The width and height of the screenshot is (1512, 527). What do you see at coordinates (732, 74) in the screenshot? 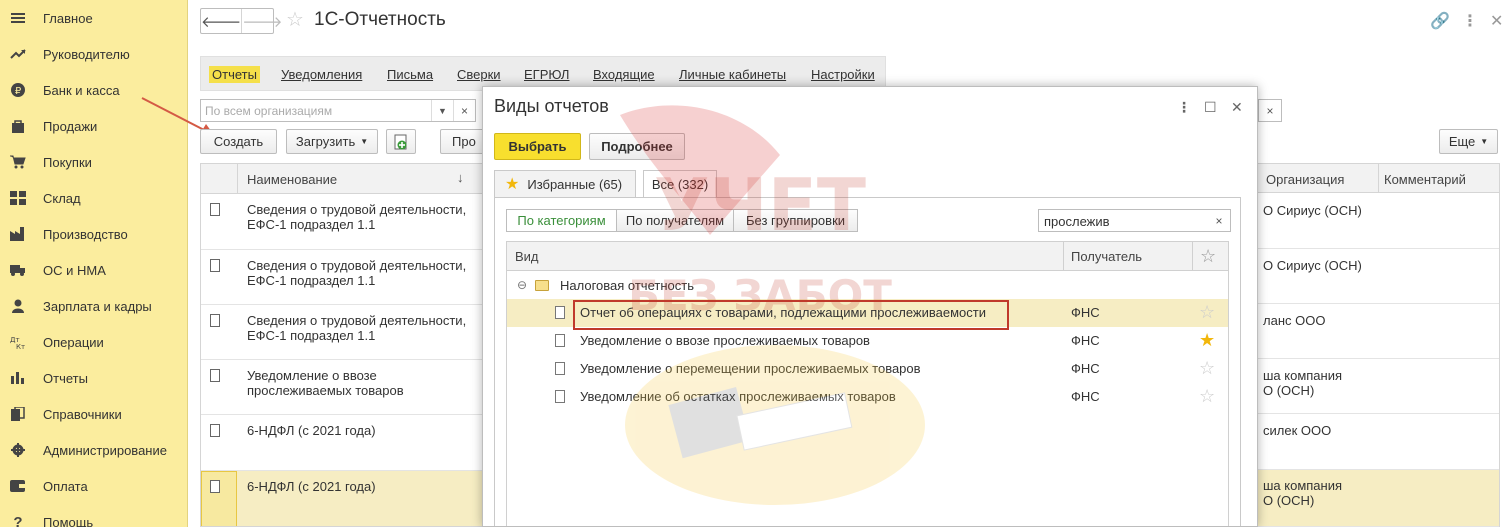
I see `tab-personal-accounts: Личные кабинеты` at bounding box center [732, 74].